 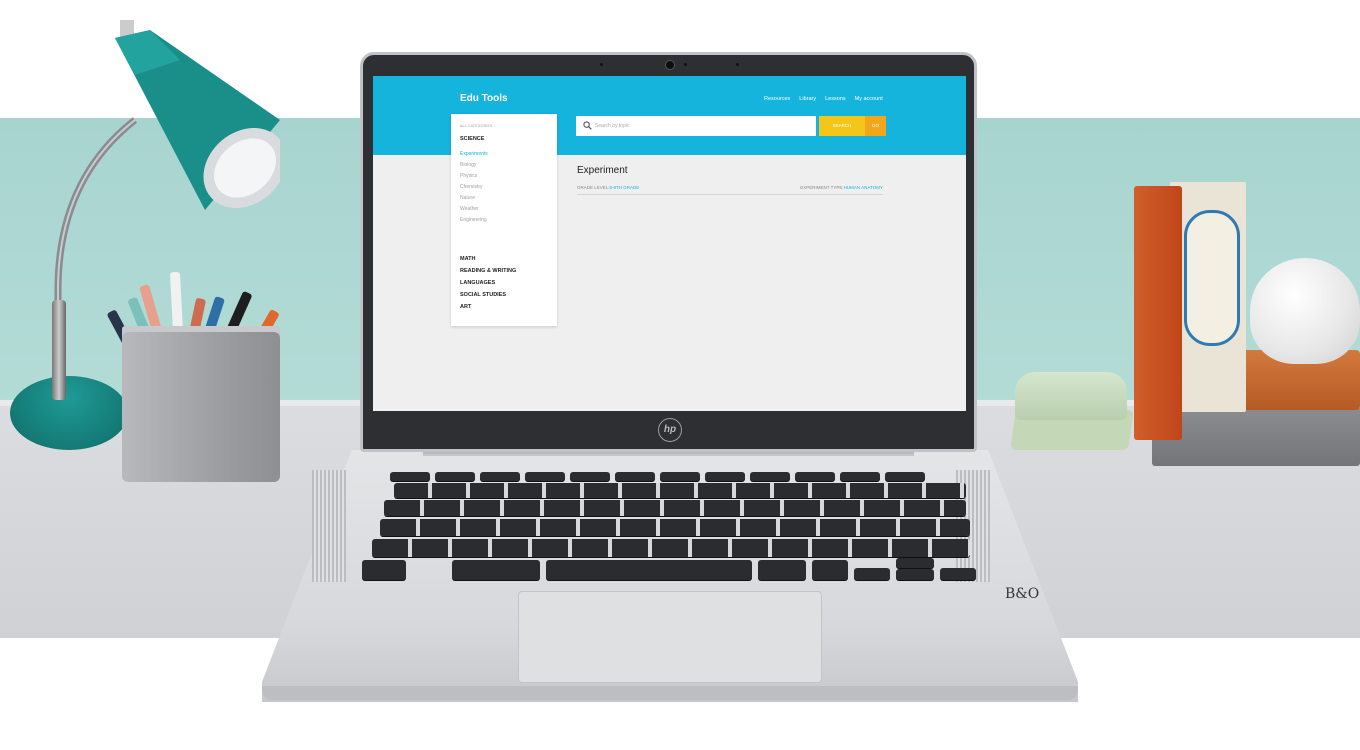 I want to click on sidebar-subitem-weather: Weather, so click(x=469, y=209).